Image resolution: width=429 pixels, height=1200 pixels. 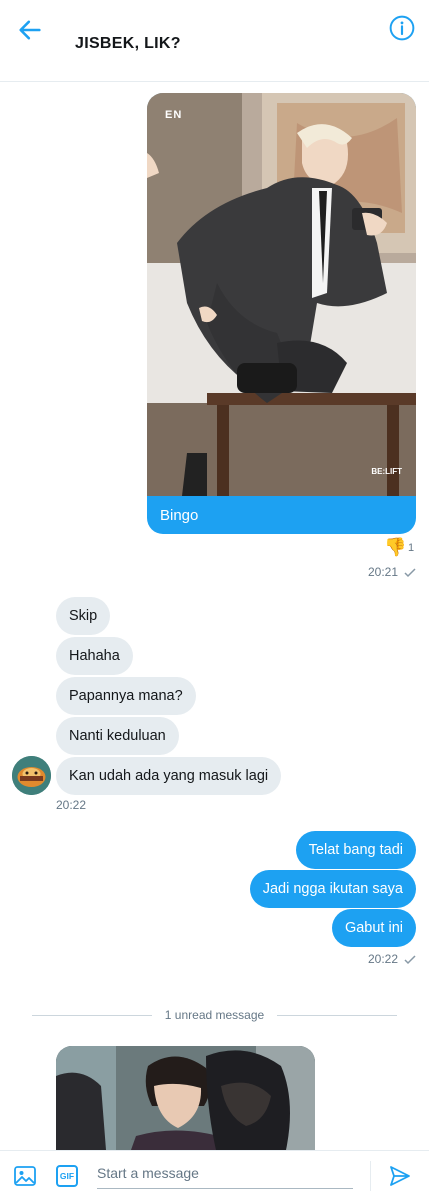 I want to click on divider-line, so click(x=337, y=1015).